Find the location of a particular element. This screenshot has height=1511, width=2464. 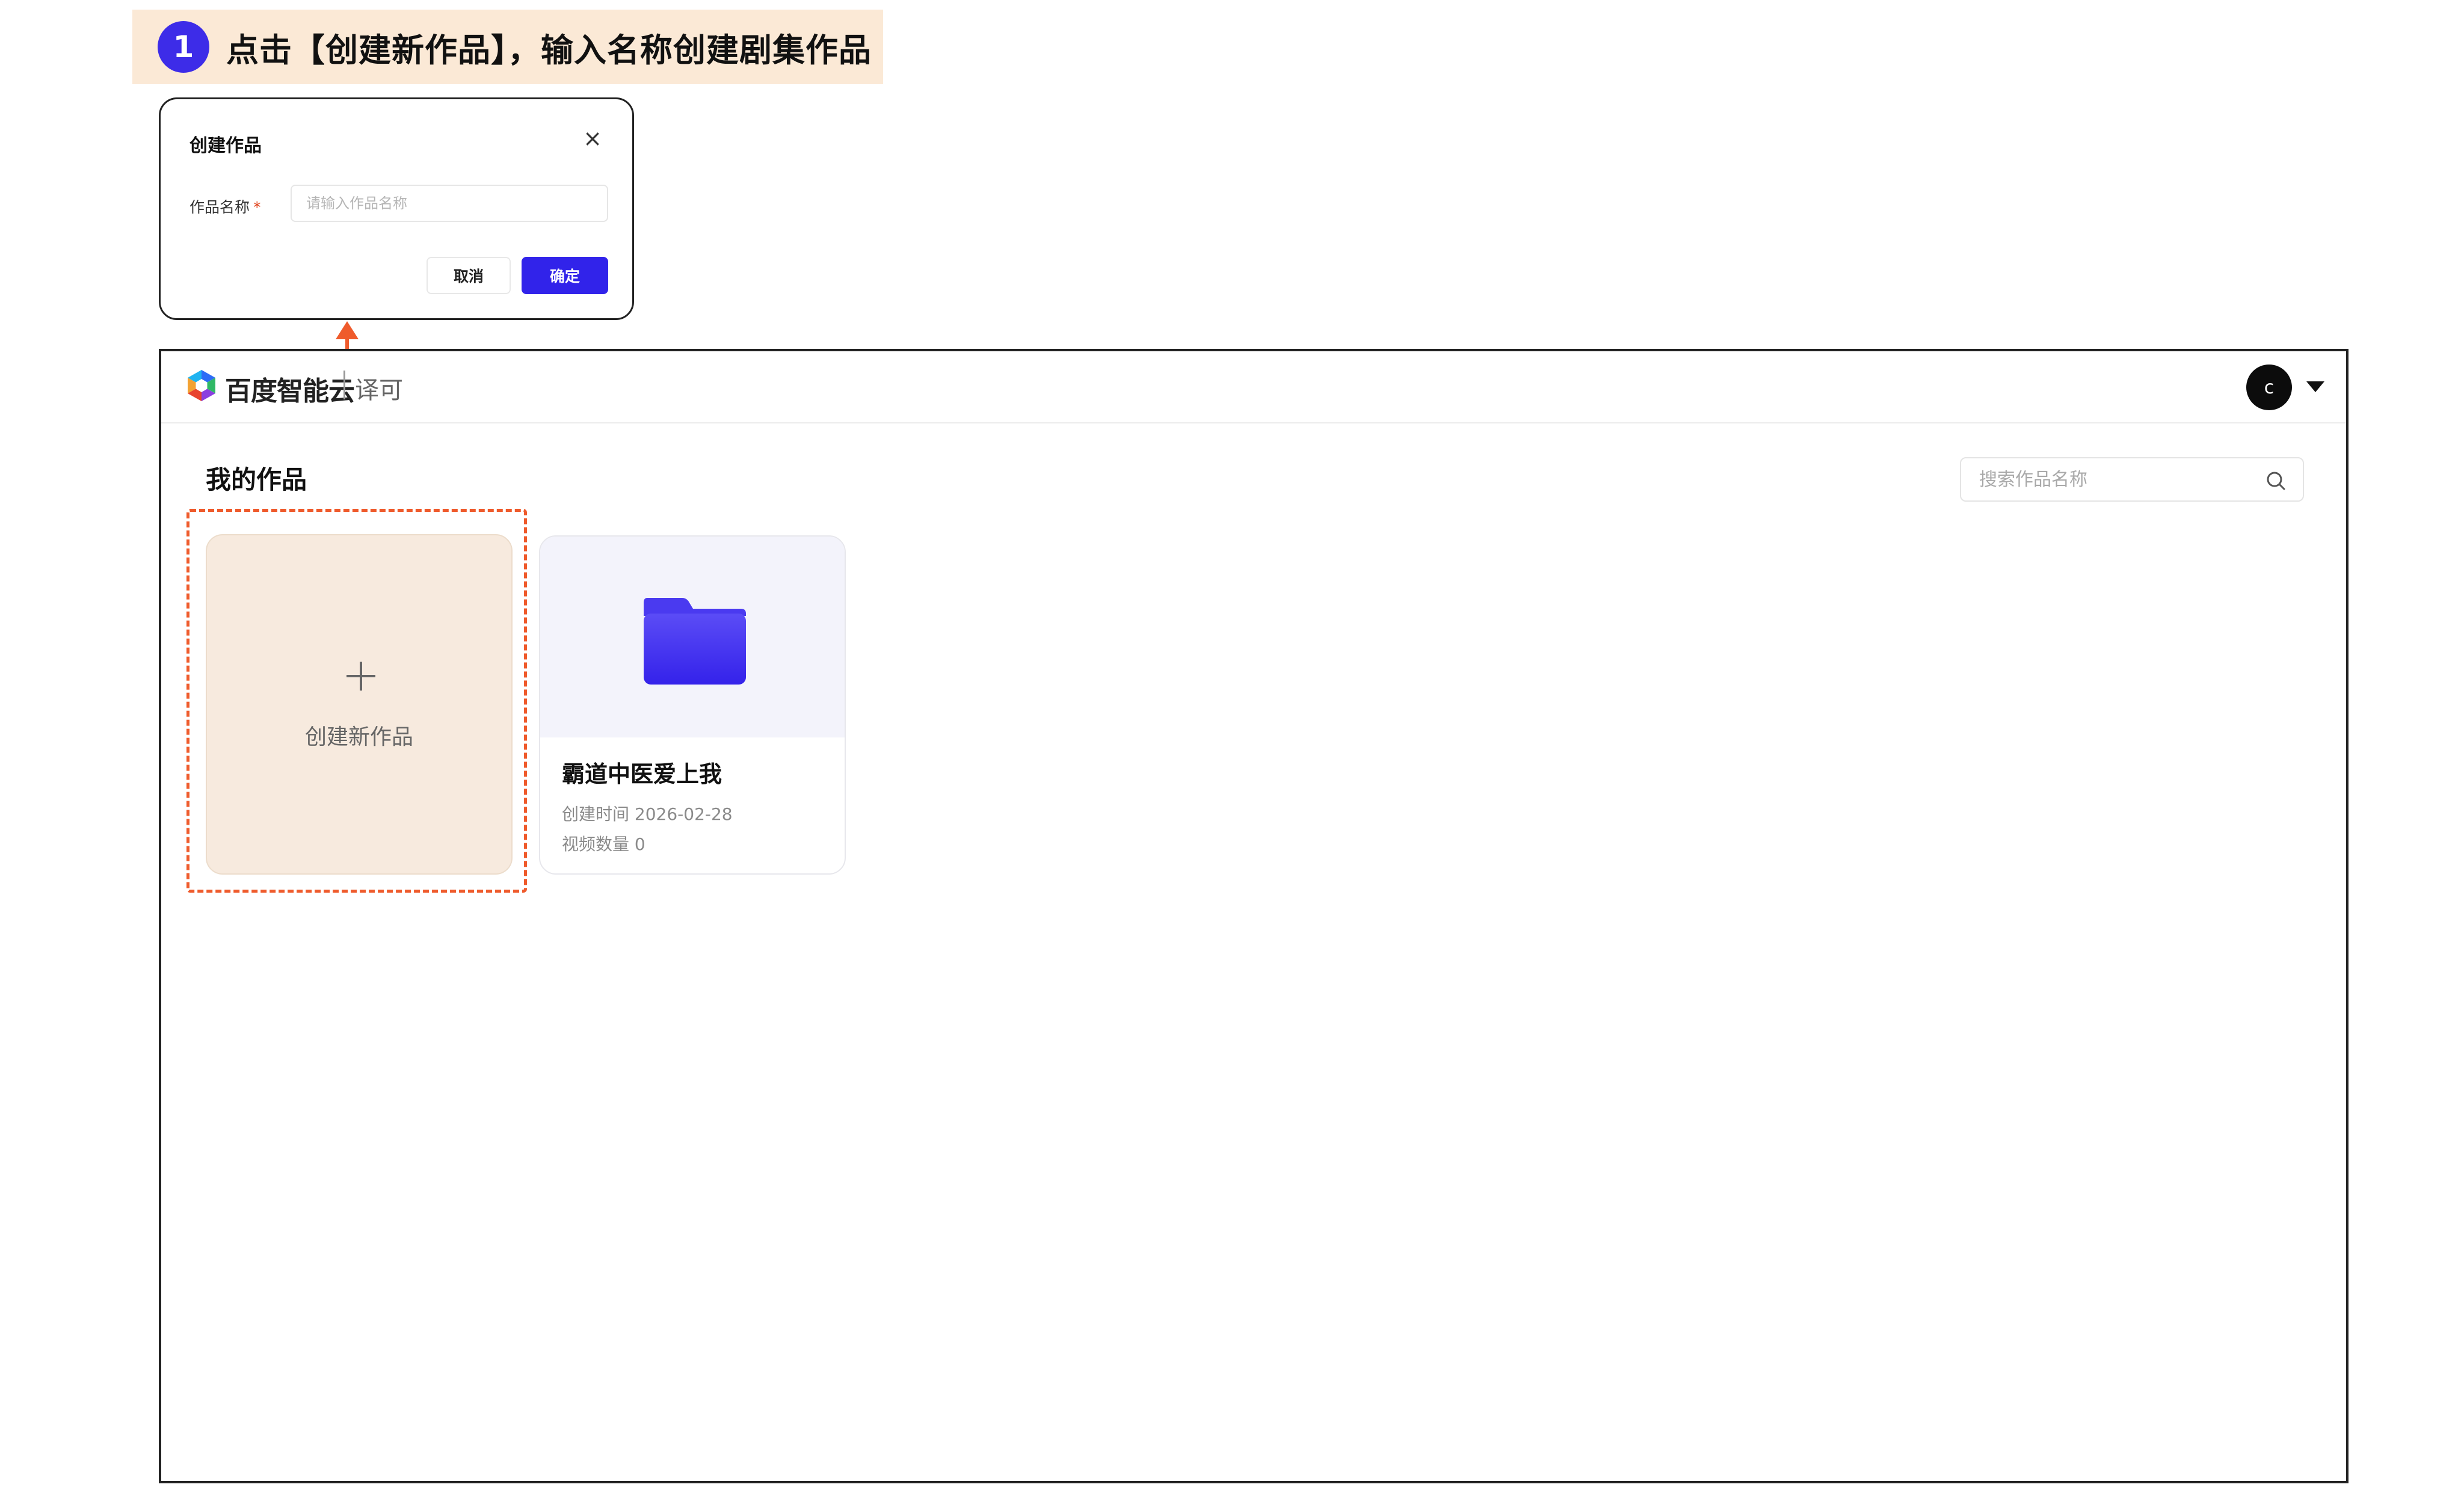

search-icon is located at coordinates (2275, 480).